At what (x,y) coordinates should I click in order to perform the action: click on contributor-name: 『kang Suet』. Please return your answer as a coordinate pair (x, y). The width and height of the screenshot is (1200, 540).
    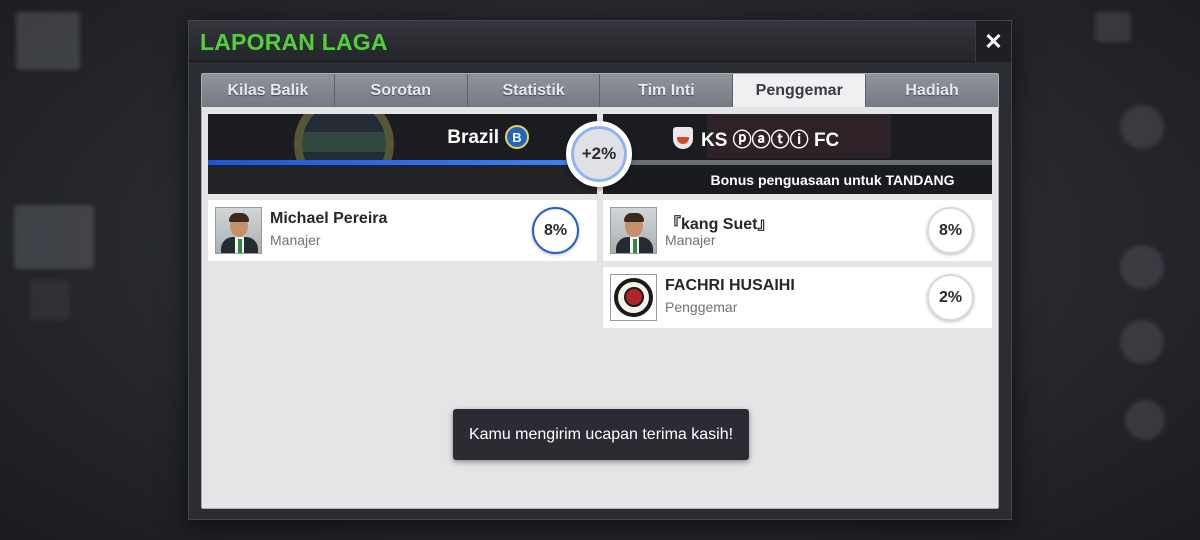
    Looking at the image, I should click on (719, 224).